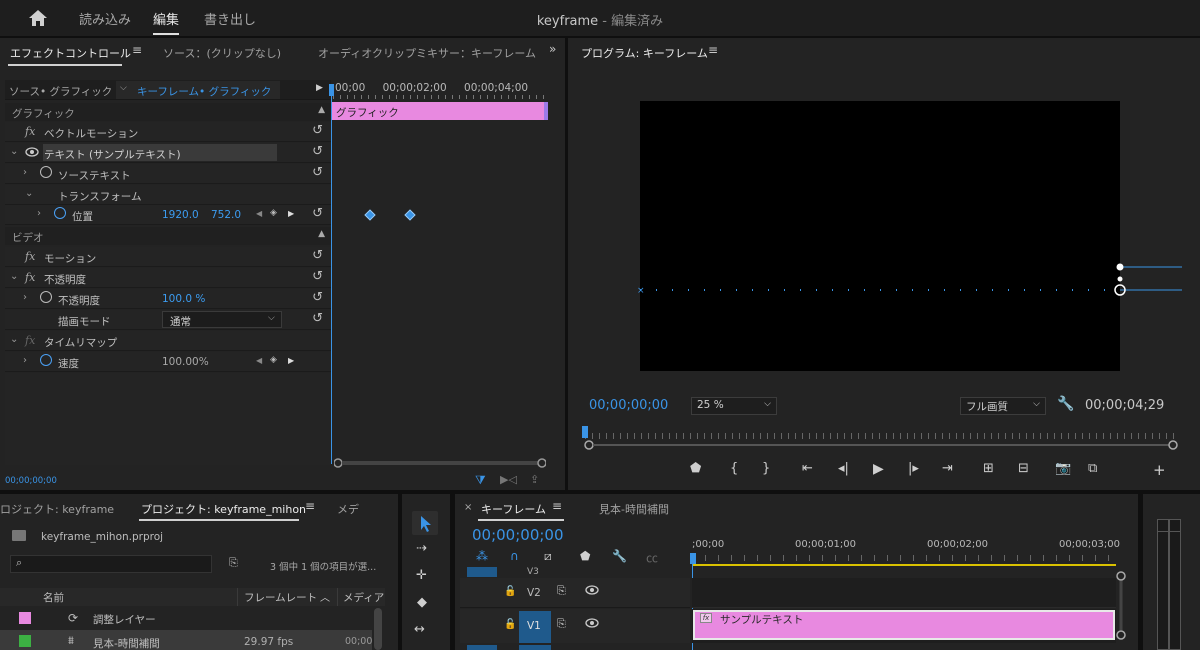  Describe the element at coordinates (1023, 468) in the screenshot. I see `extract-icon: ⊟` at that location.